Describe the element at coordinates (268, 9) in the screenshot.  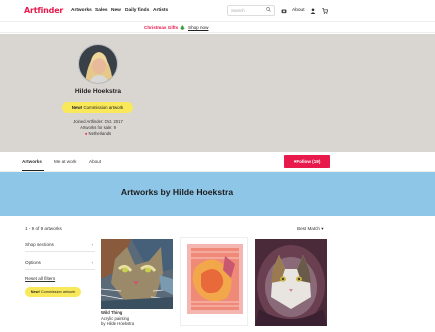
I see `search-icon` at that location.